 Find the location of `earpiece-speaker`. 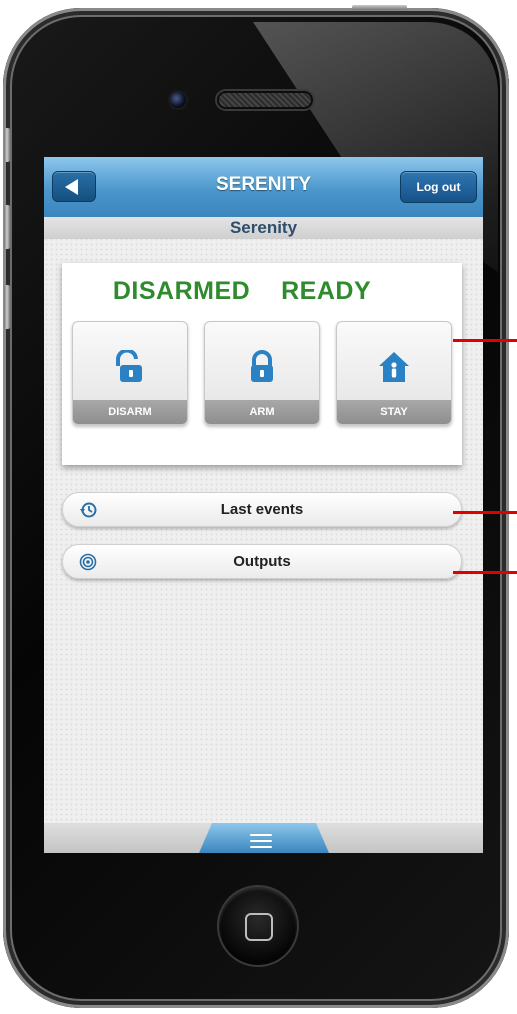

earpiece-speaker is located at coordinates (265, 100).